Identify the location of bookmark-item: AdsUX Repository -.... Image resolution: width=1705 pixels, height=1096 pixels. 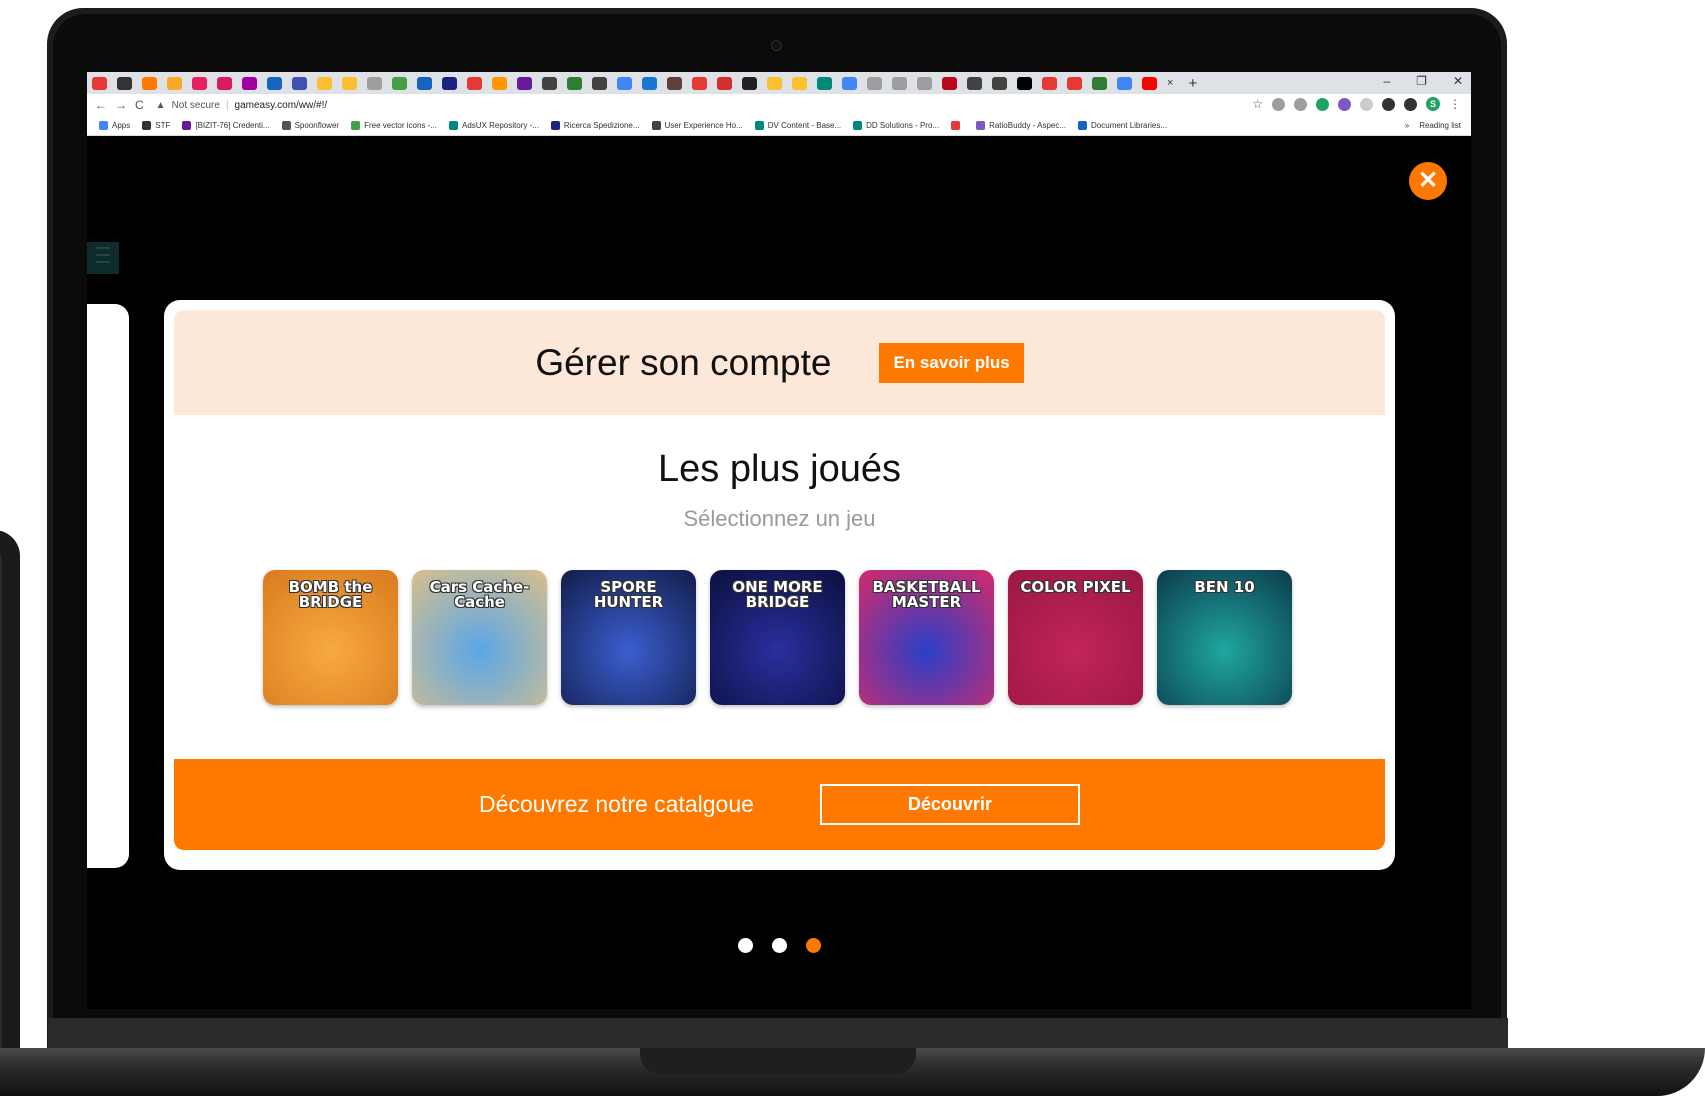
(494, 125).